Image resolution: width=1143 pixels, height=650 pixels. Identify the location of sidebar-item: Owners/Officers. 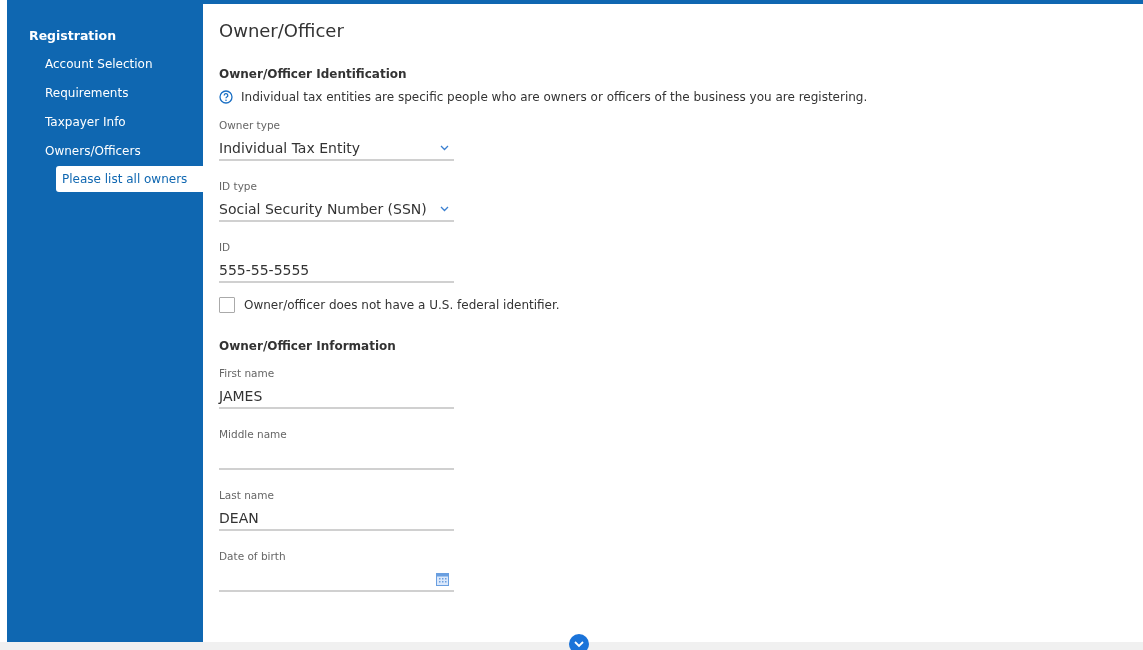
(105, 151).